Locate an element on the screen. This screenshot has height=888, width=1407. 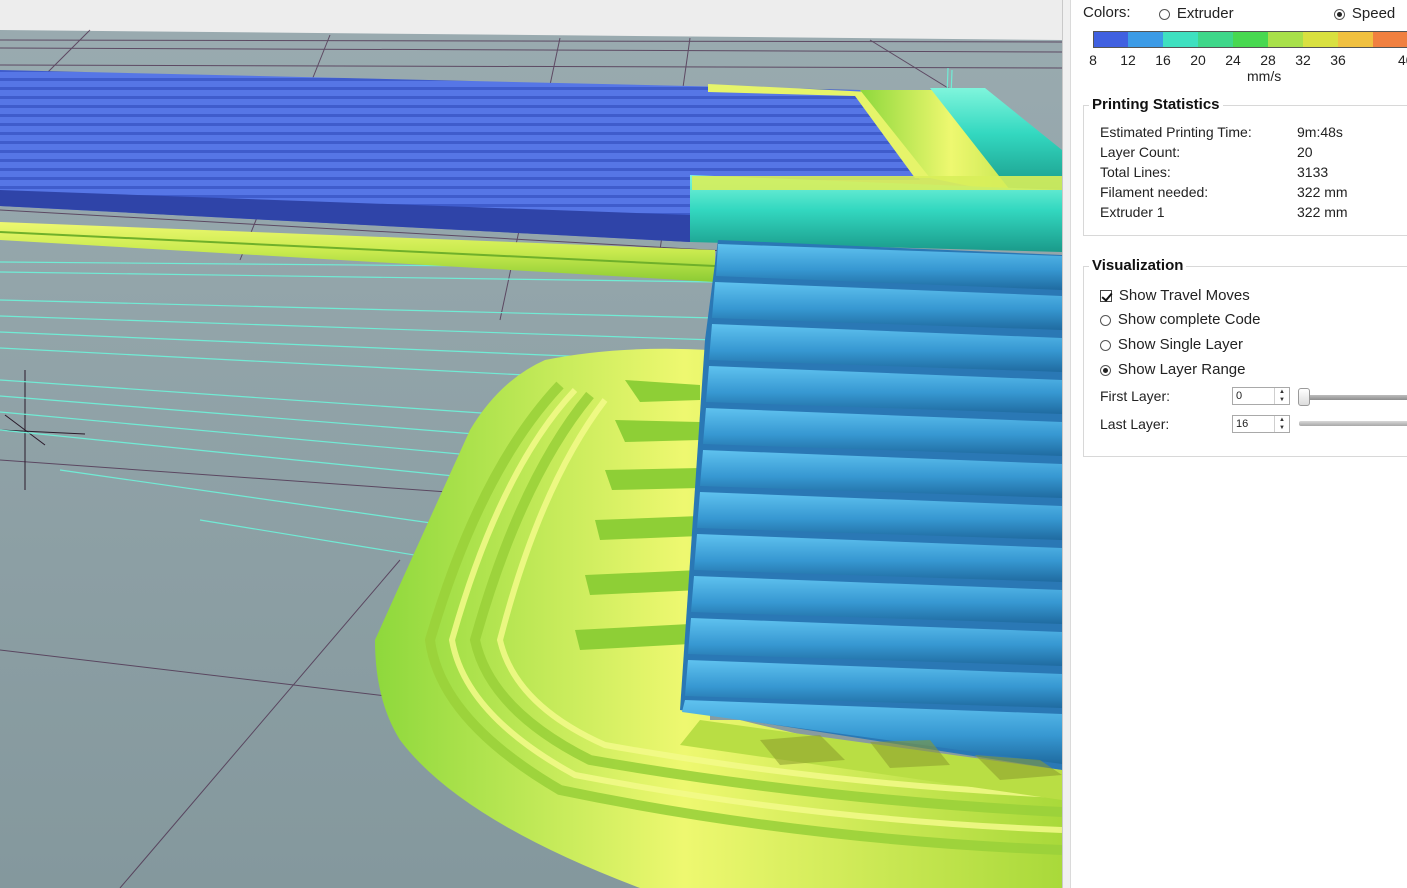
show-layer-range-radio is located at coordinates (1105, 370).